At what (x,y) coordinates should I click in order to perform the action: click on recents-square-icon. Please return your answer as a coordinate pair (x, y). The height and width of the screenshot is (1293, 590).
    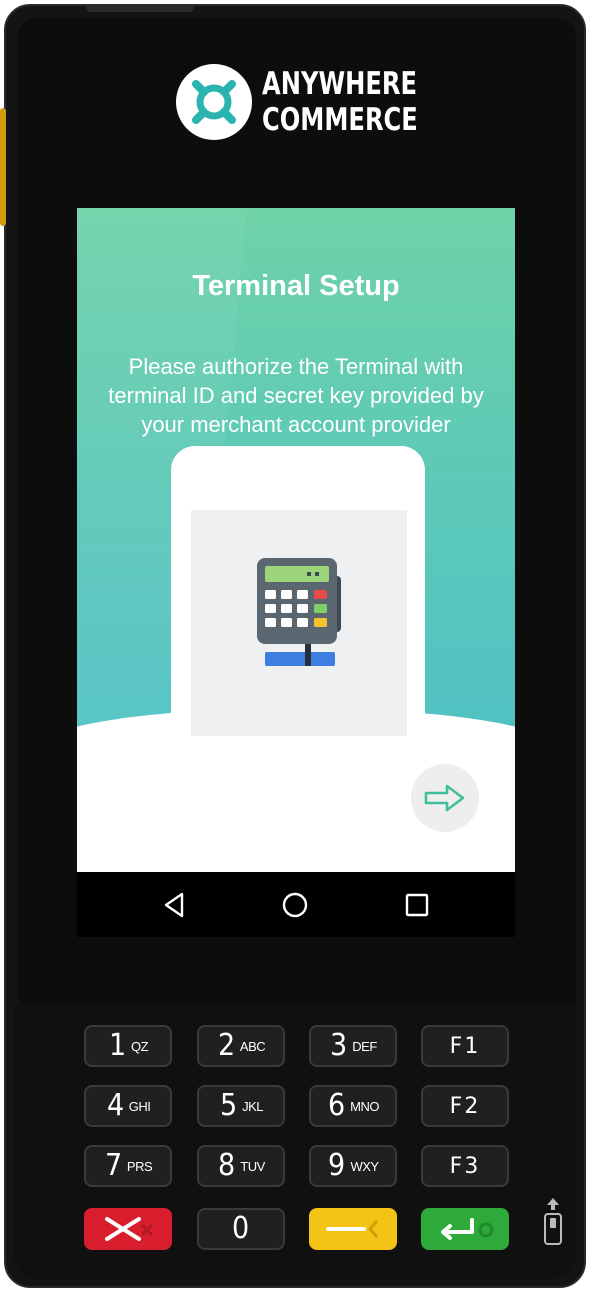
    Looking at the image, I should click on (417, 905).